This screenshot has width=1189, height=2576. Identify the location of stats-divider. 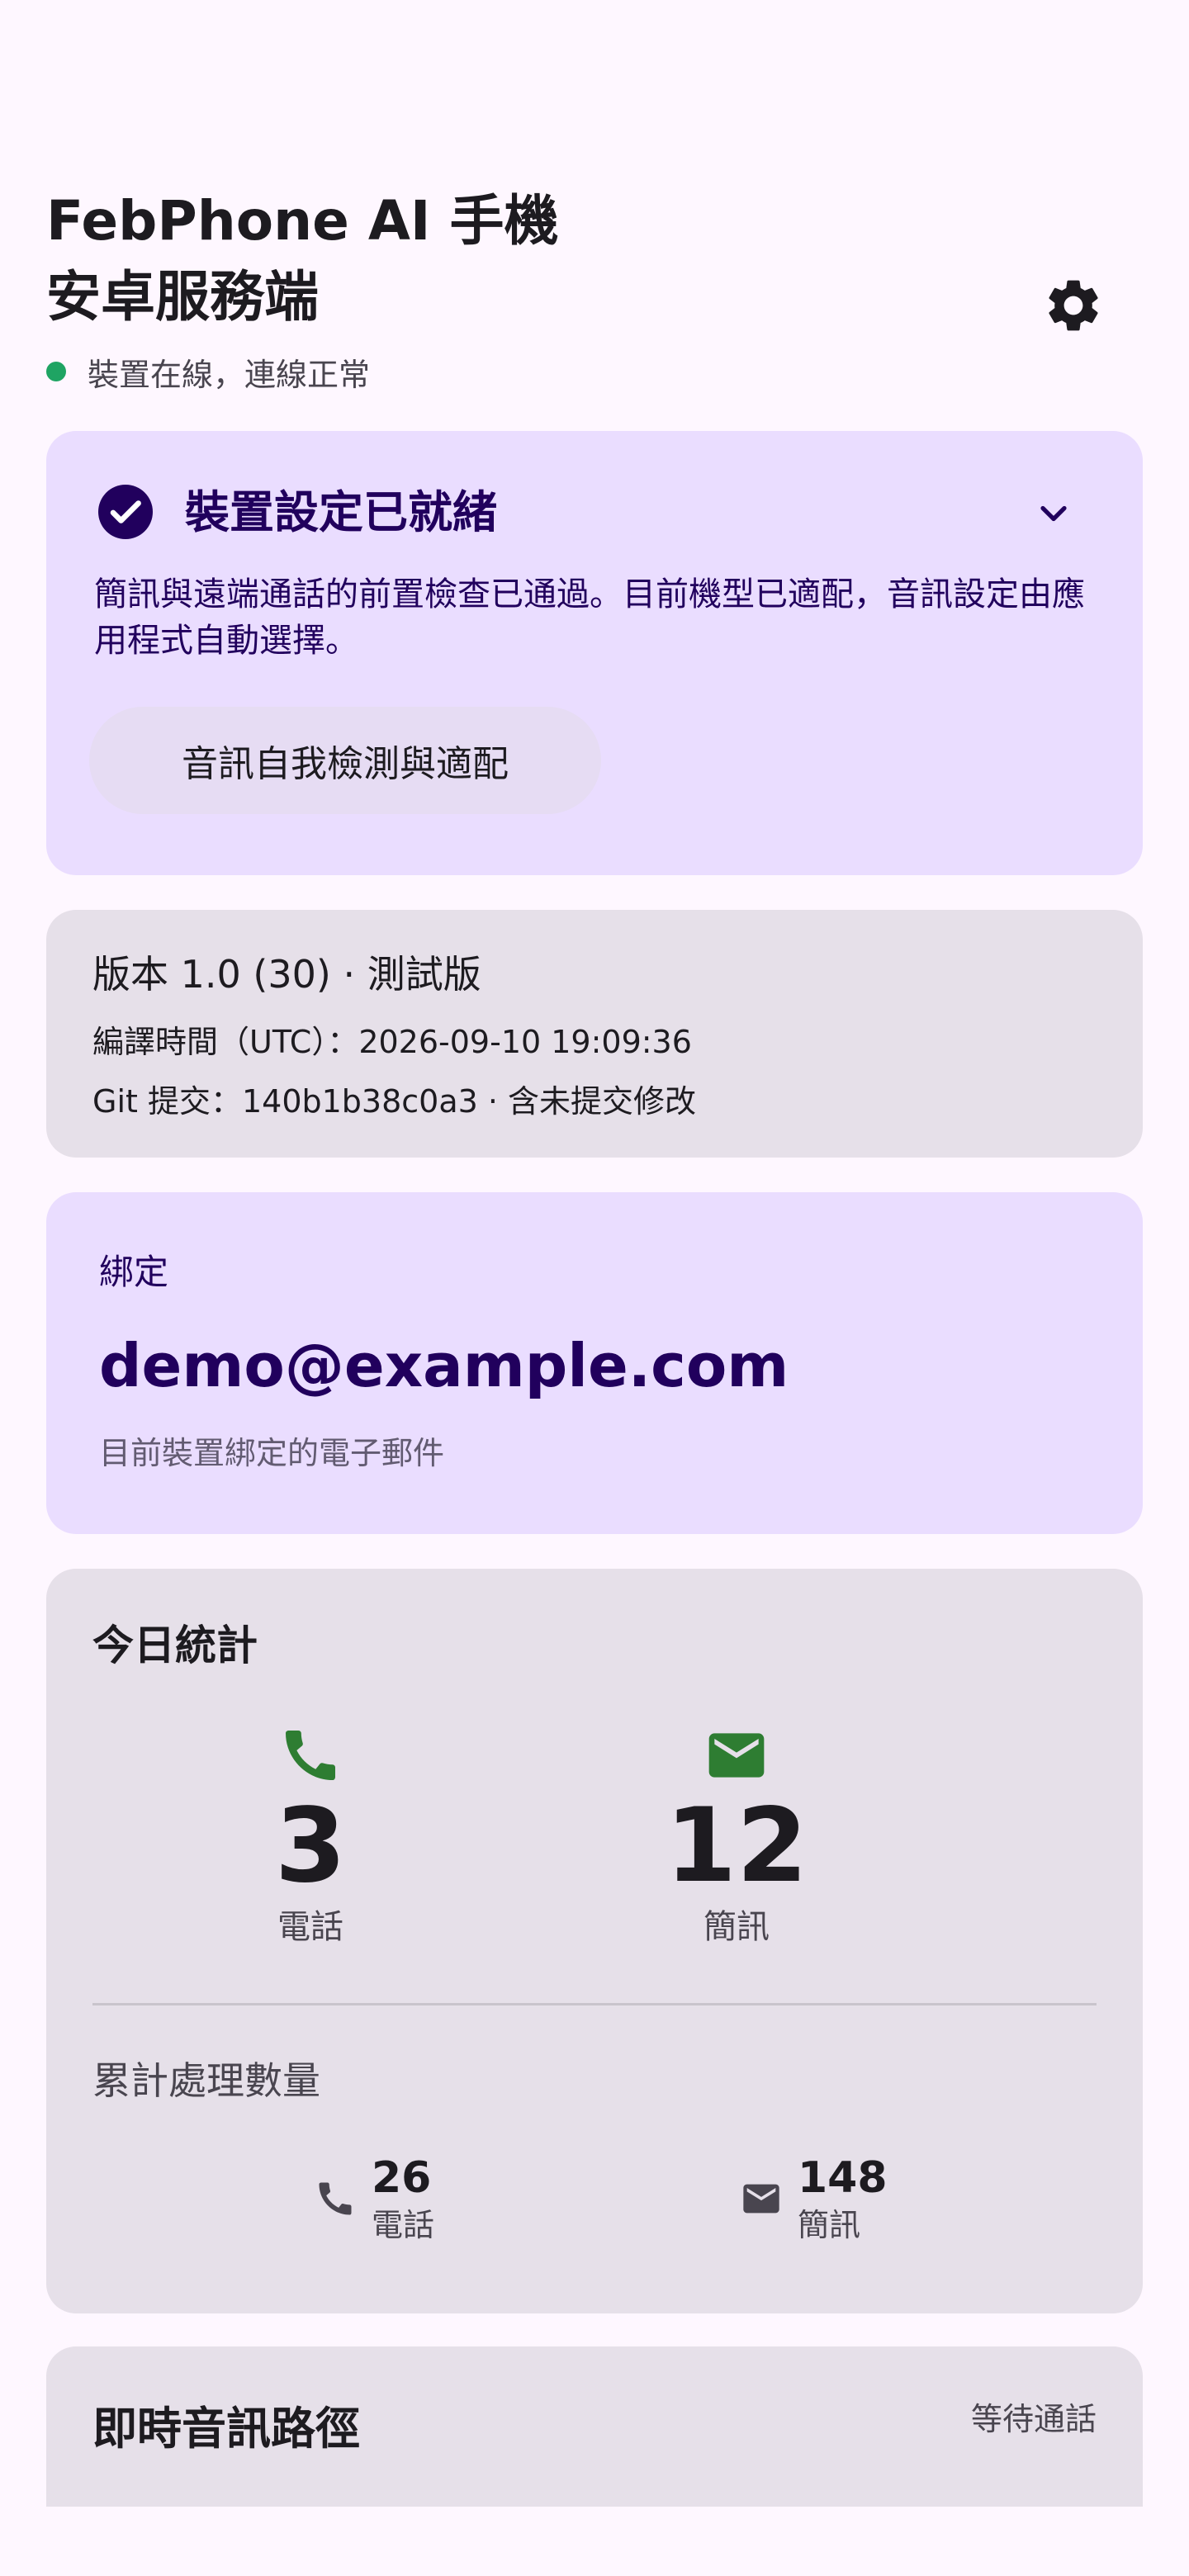
(594, 2004).